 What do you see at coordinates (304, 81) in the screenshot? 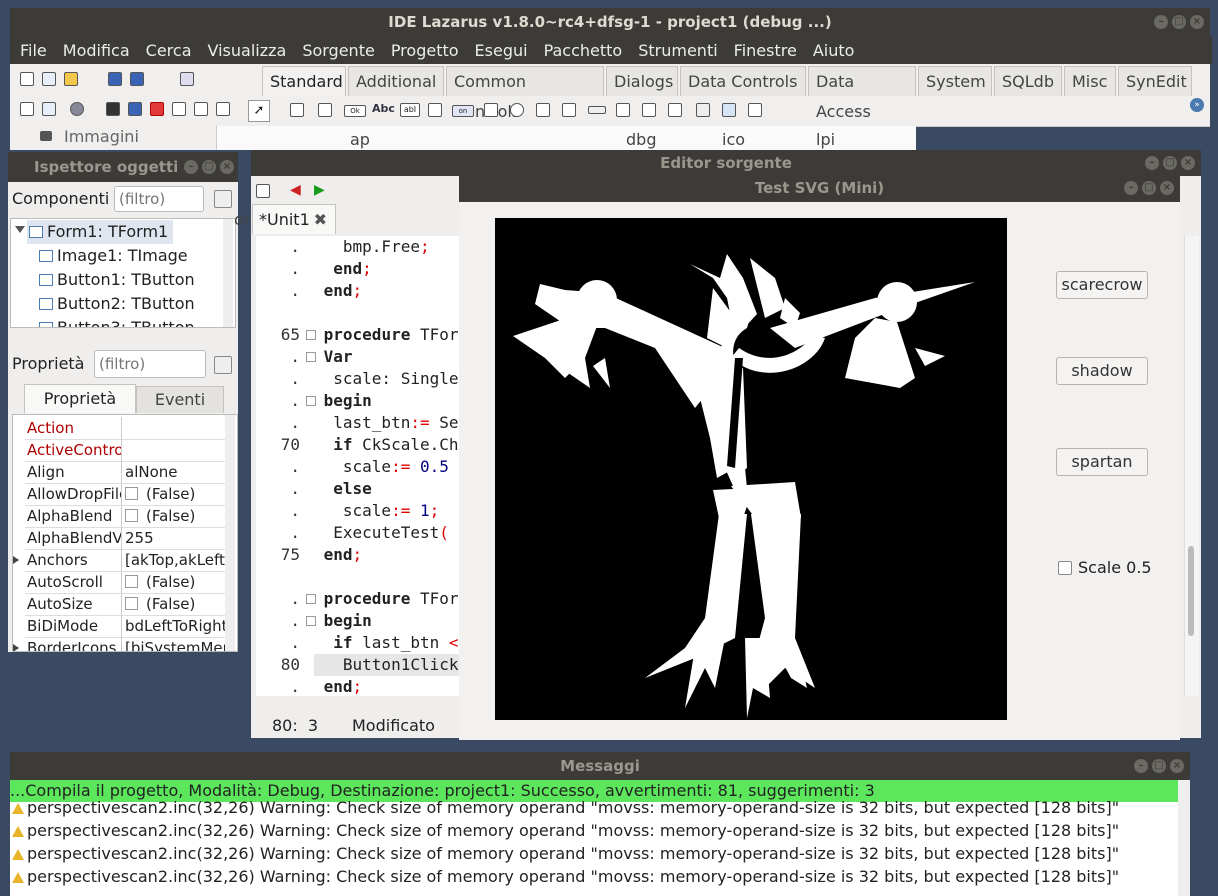
I see `palette-tab-standard: Standard` at bounding box center [304, 81].